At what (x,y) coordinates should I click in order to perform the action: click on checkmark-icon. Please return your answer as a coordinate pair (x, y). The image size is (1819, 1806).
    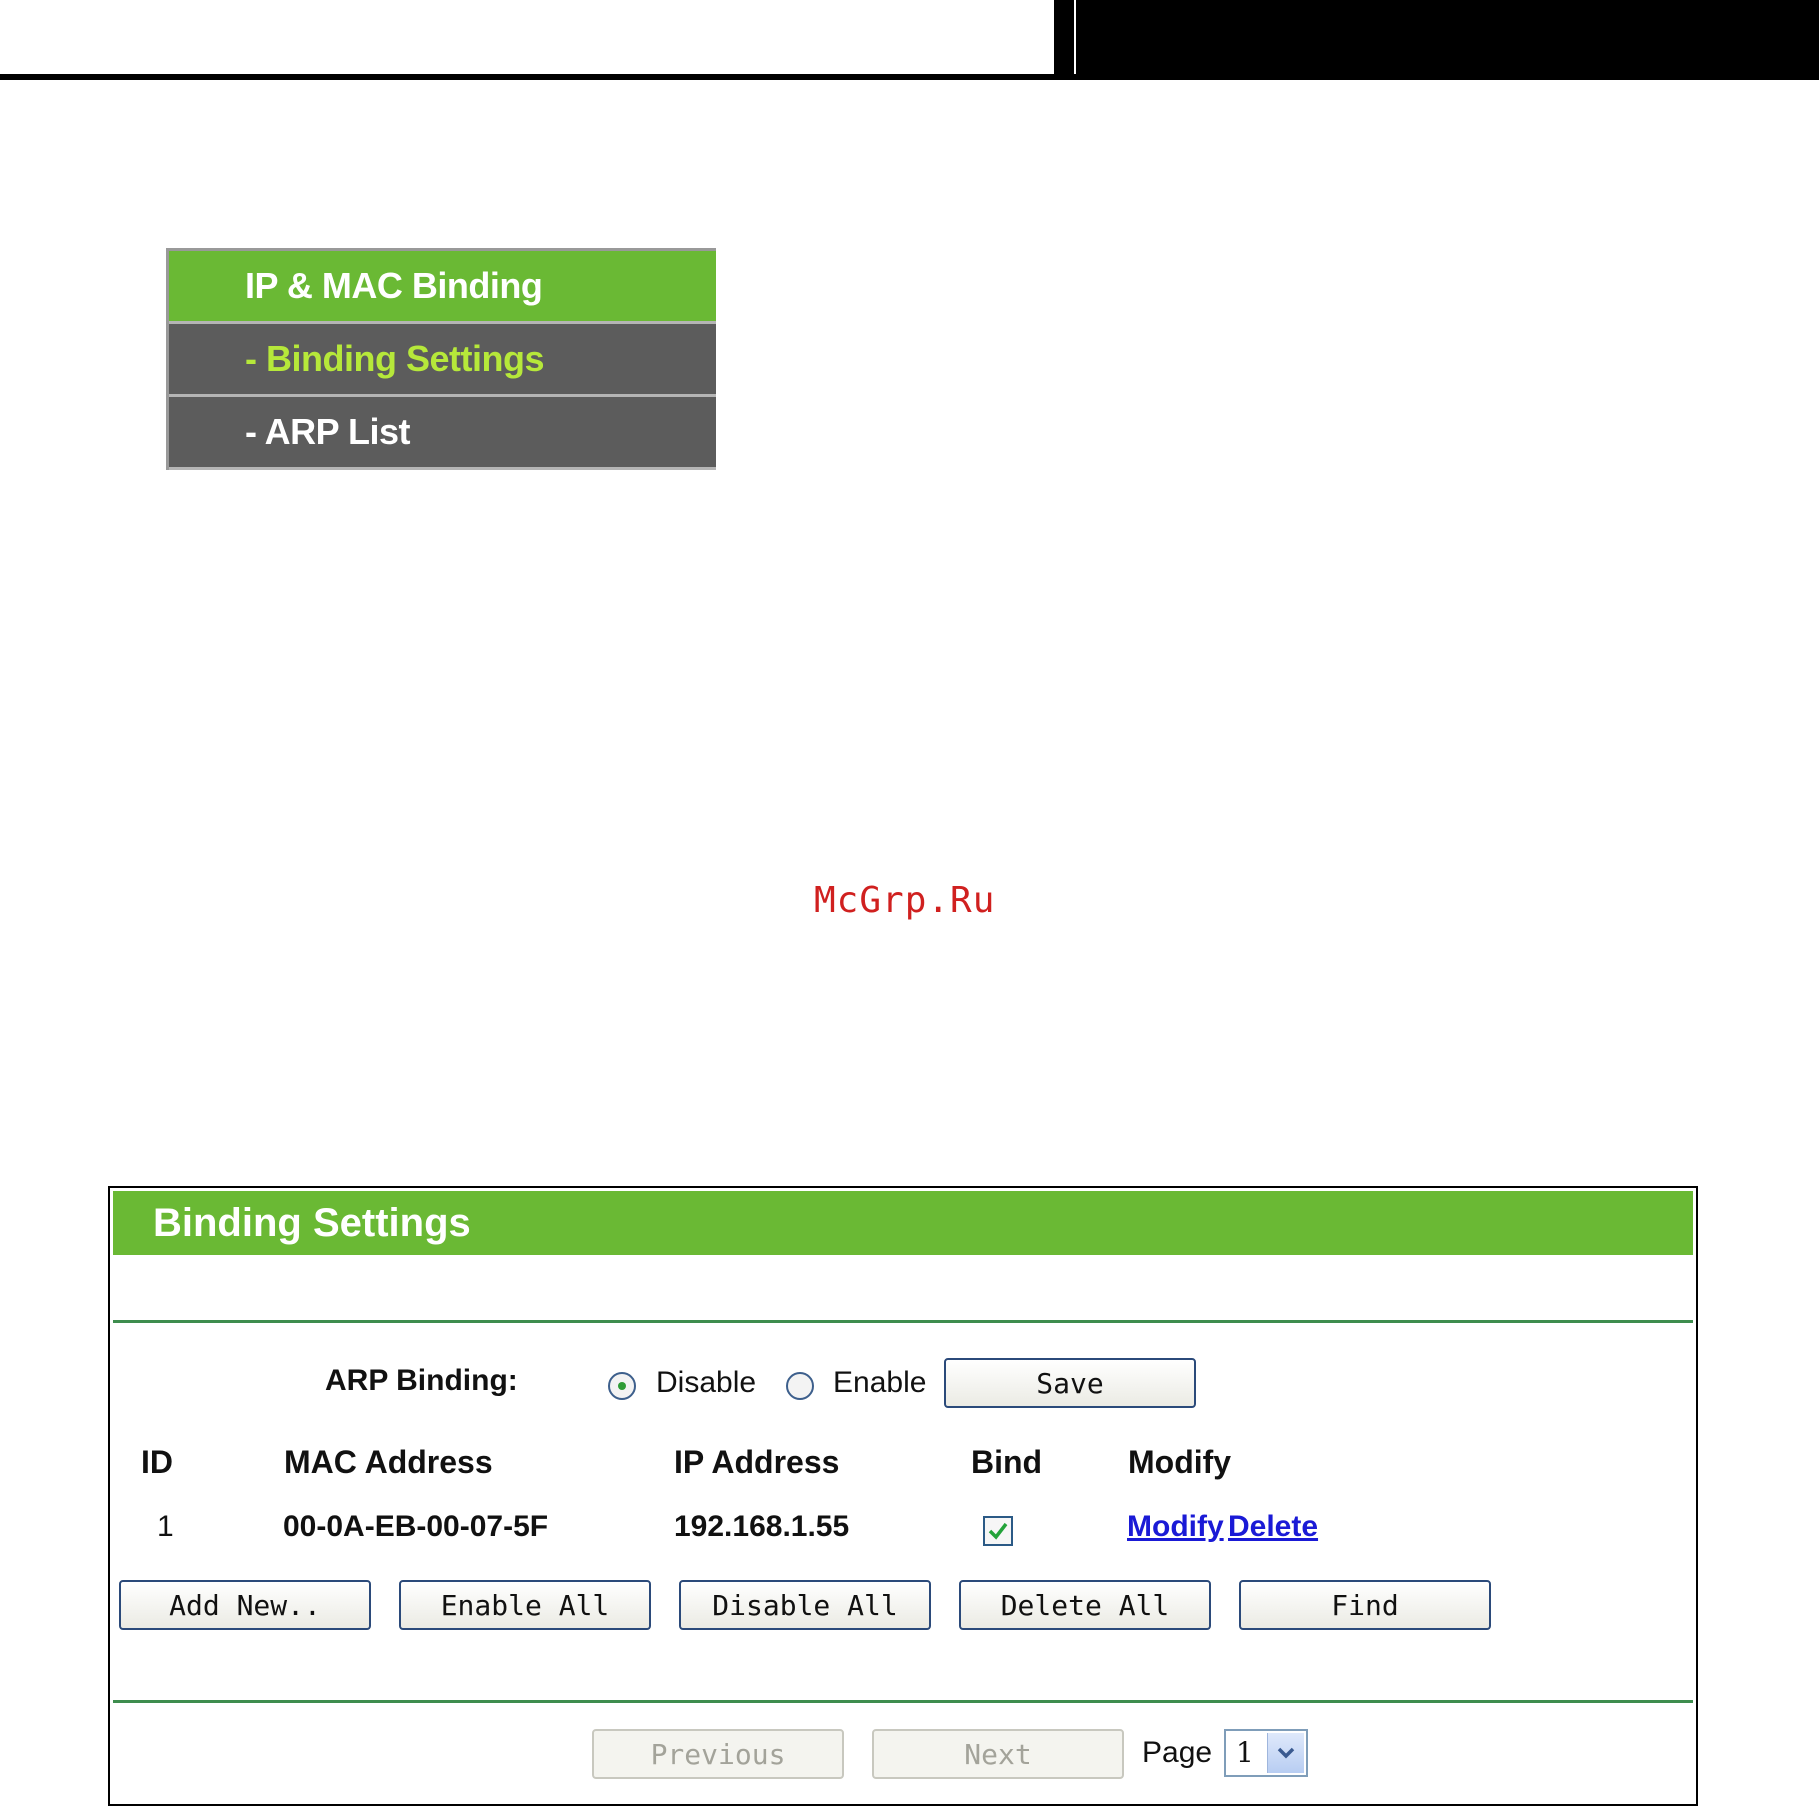
    Looking at the image, I should click on (998, 1531).